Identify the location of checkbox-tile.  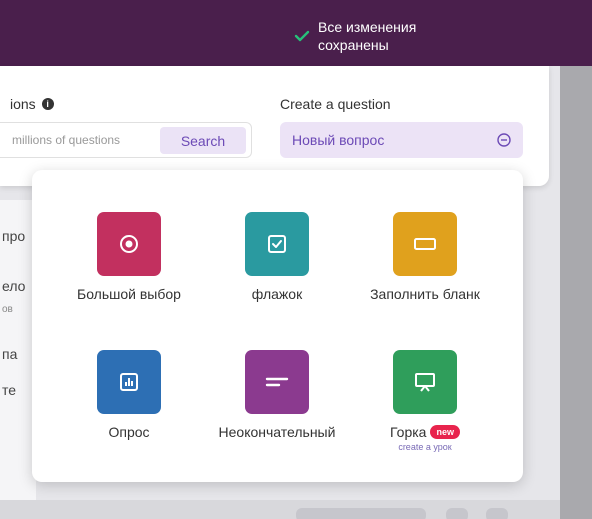
(277, 244).